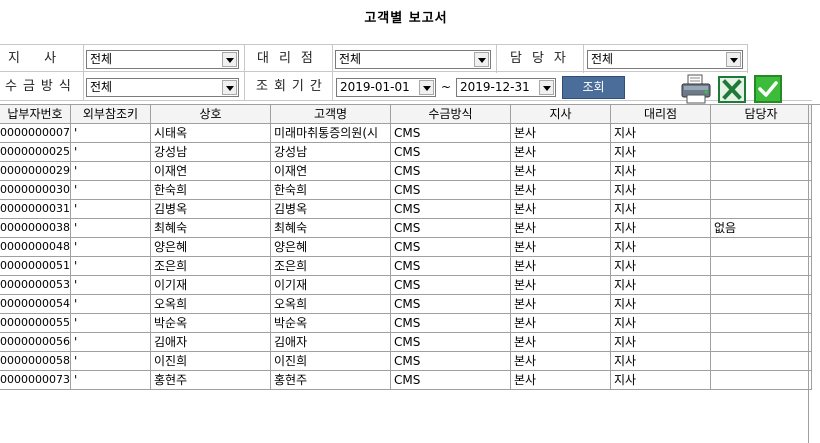  I want to click on table-row: 0000000055 ' 박순옥 박순옥 CMS 본사 지사, so click(406, 323).